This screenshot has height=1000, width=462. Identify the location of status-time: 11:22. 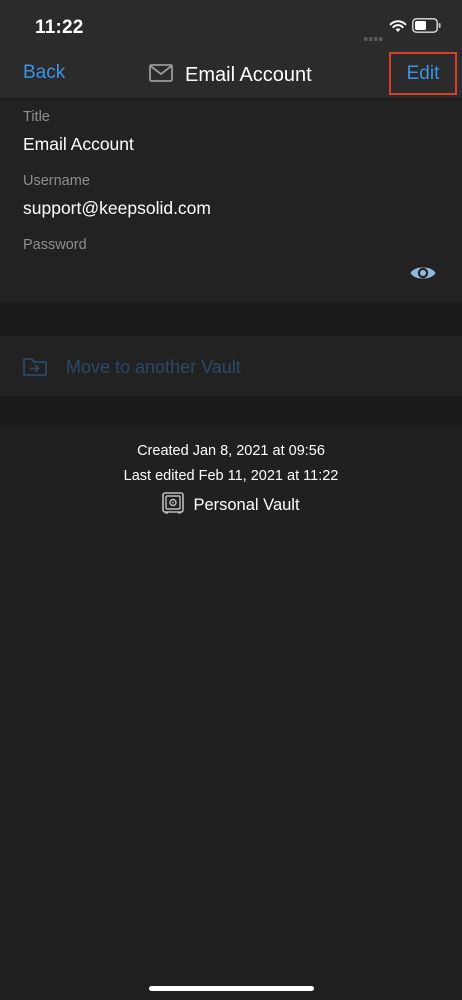
(59, 27).